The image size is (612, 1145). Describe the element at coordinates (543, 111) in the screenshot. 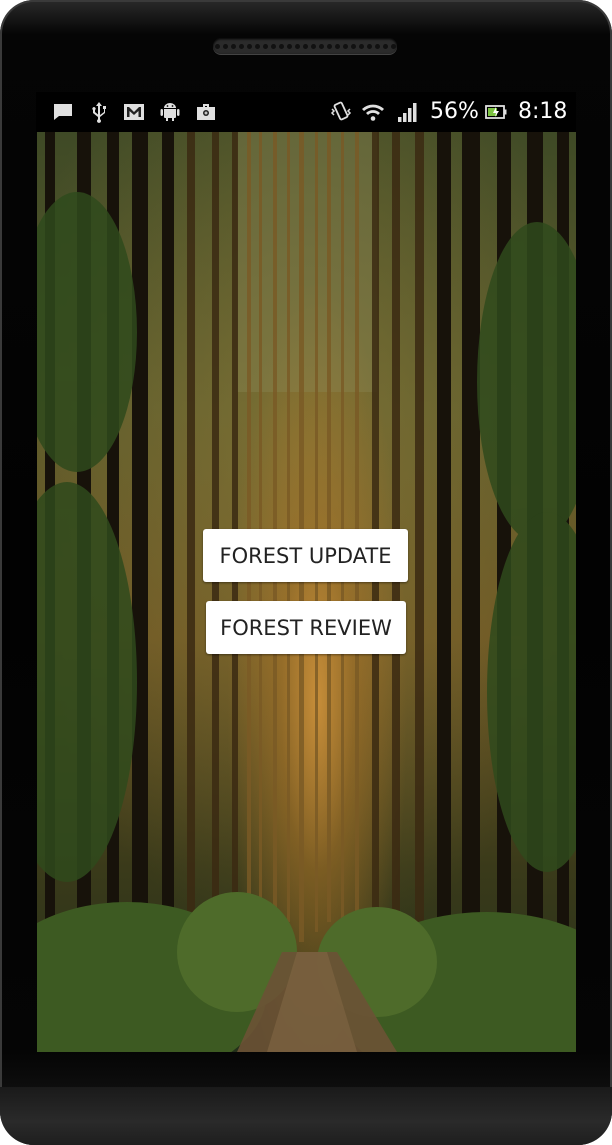

I see `clock: 8:18` at that location.